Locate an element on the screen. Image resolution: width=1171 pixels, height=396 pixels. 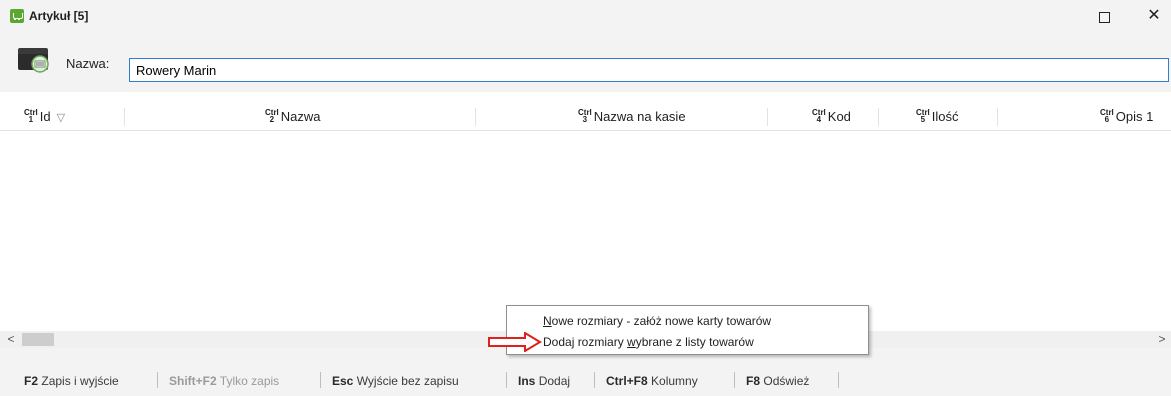
shortcut-hint: Ctrl 6 is located at coordinates (1107, 116).